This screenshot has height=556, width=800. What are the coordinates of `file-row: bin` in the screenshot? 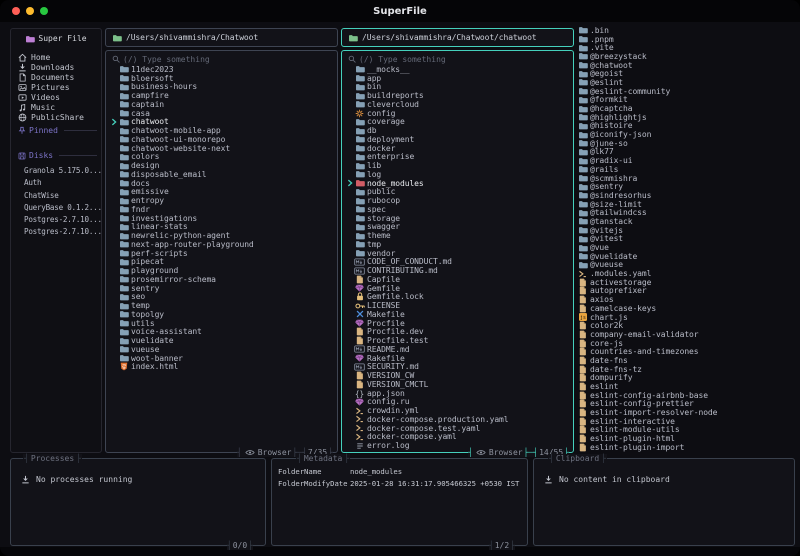 It's located at (457, 86).